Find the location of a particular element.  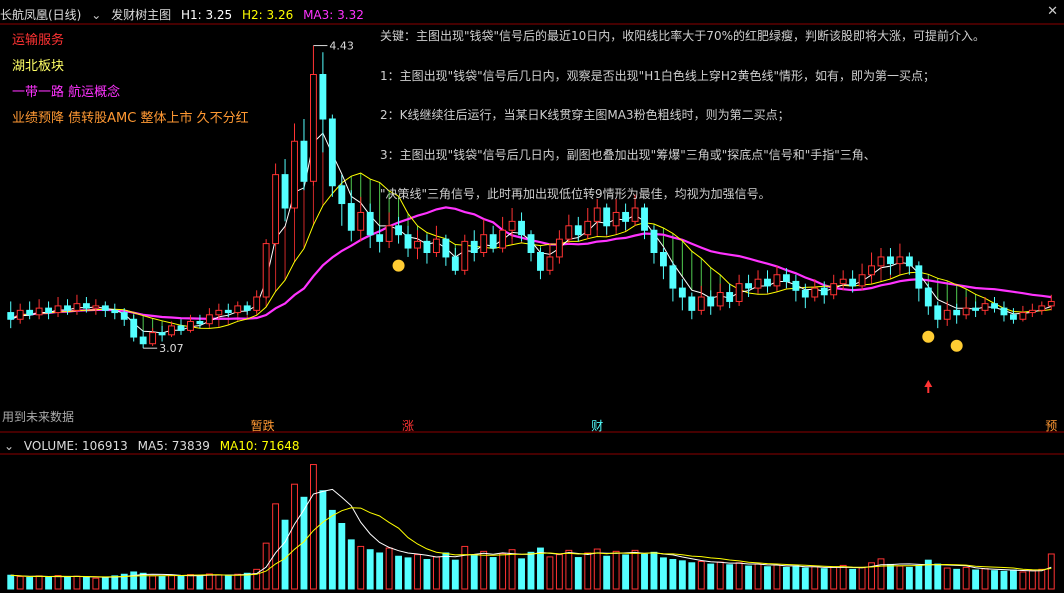

arrow-up-icon is located at coordinates (928, 383).